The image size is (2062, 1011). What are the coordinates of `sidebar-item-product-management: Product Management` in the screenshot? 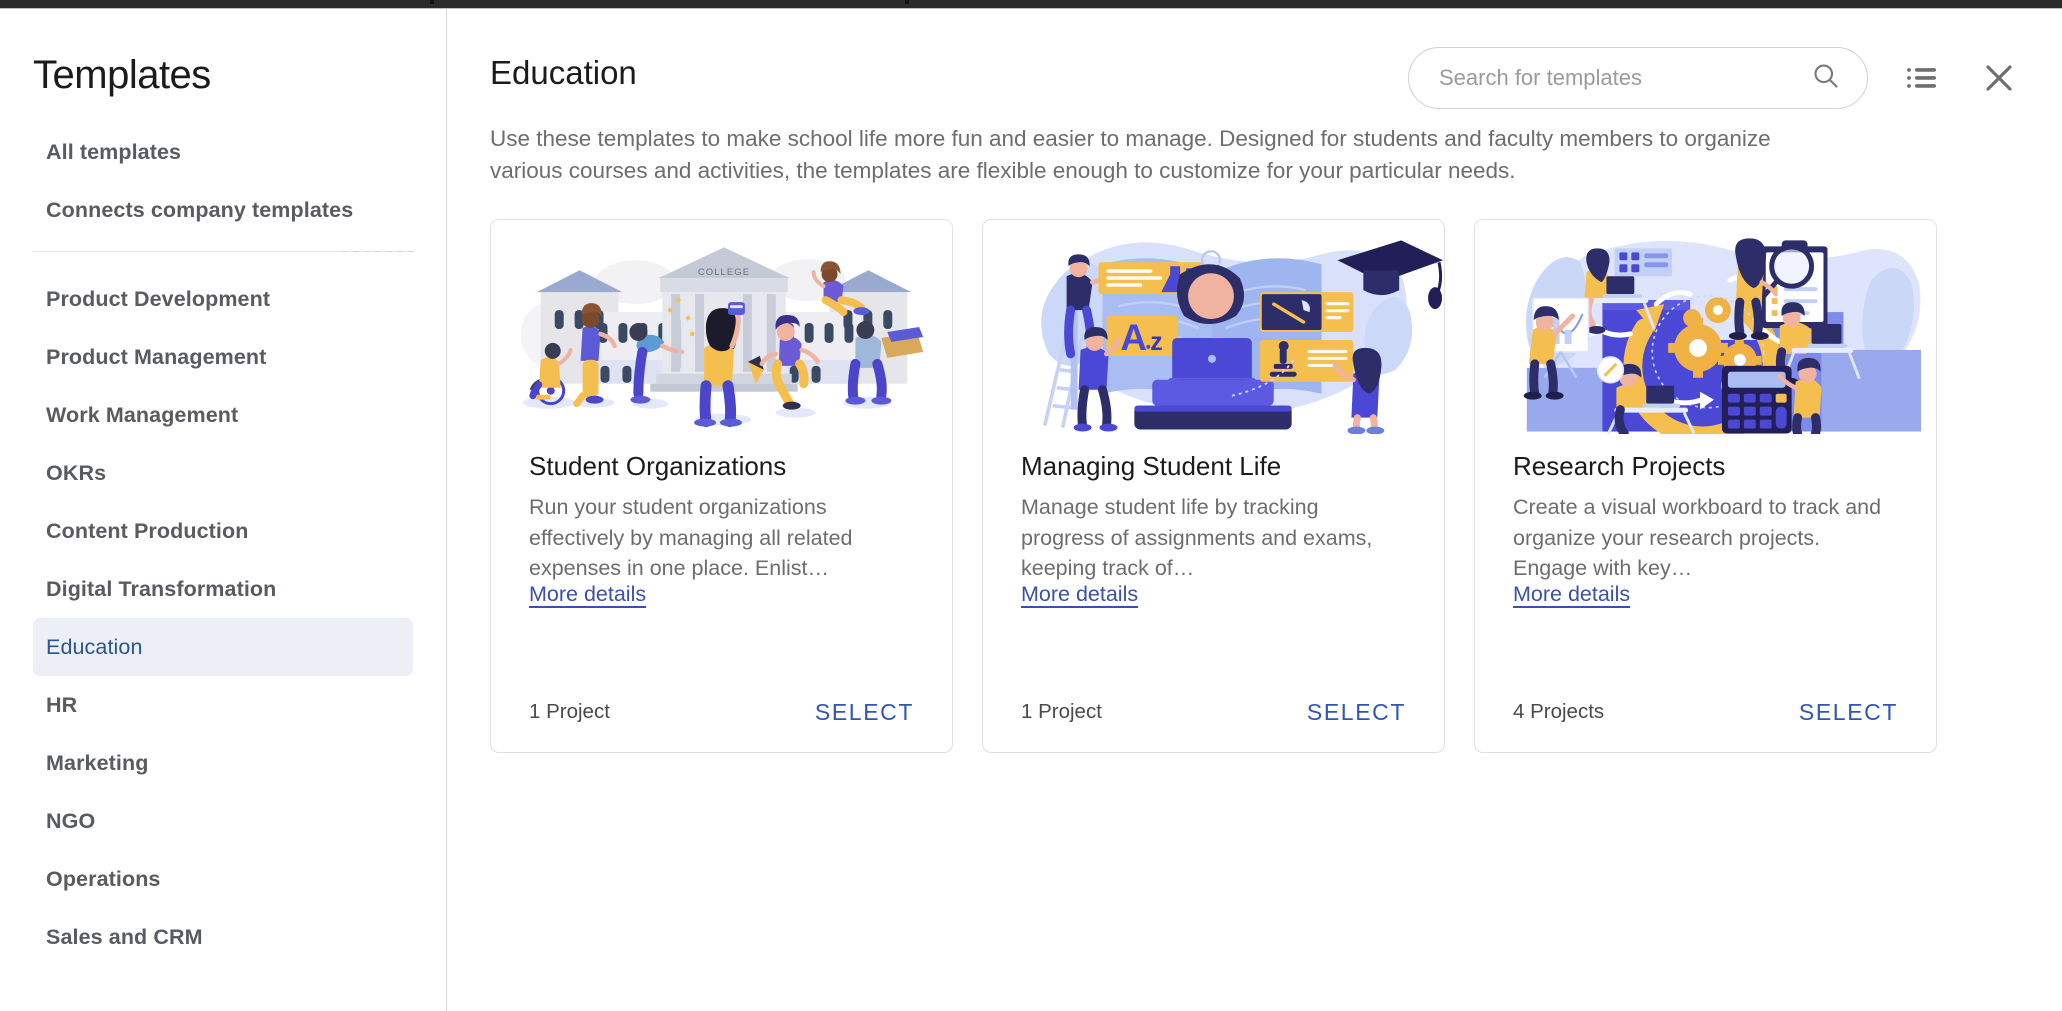 It's located at (223, 357).